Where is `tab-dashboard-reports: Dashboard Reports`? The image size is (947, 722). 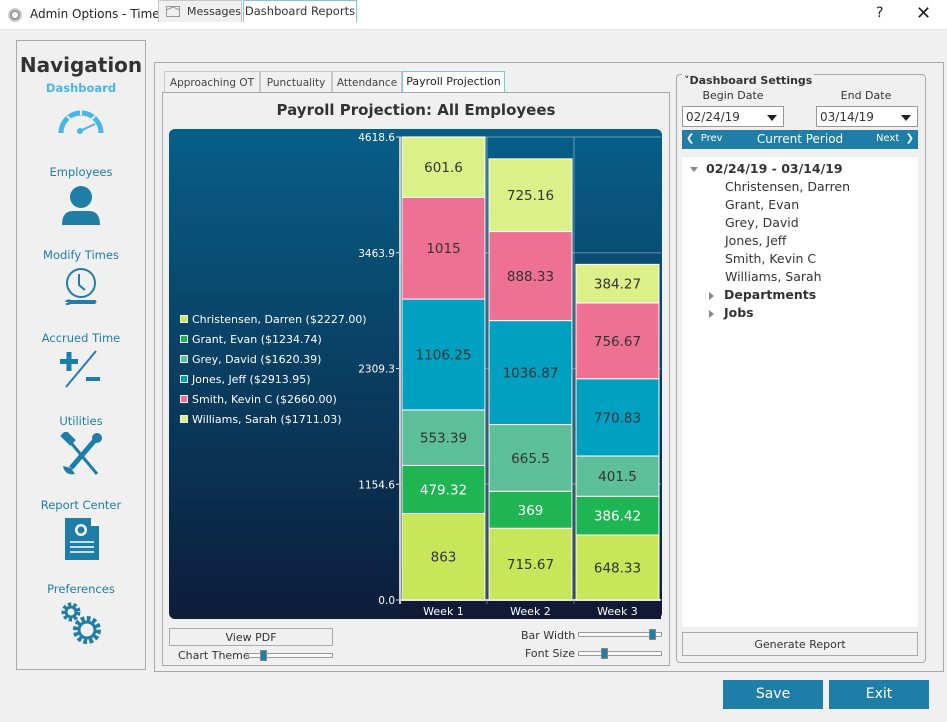
tab-dashboard-reports: Dashboard Reports is located at coordinates (300, 11).